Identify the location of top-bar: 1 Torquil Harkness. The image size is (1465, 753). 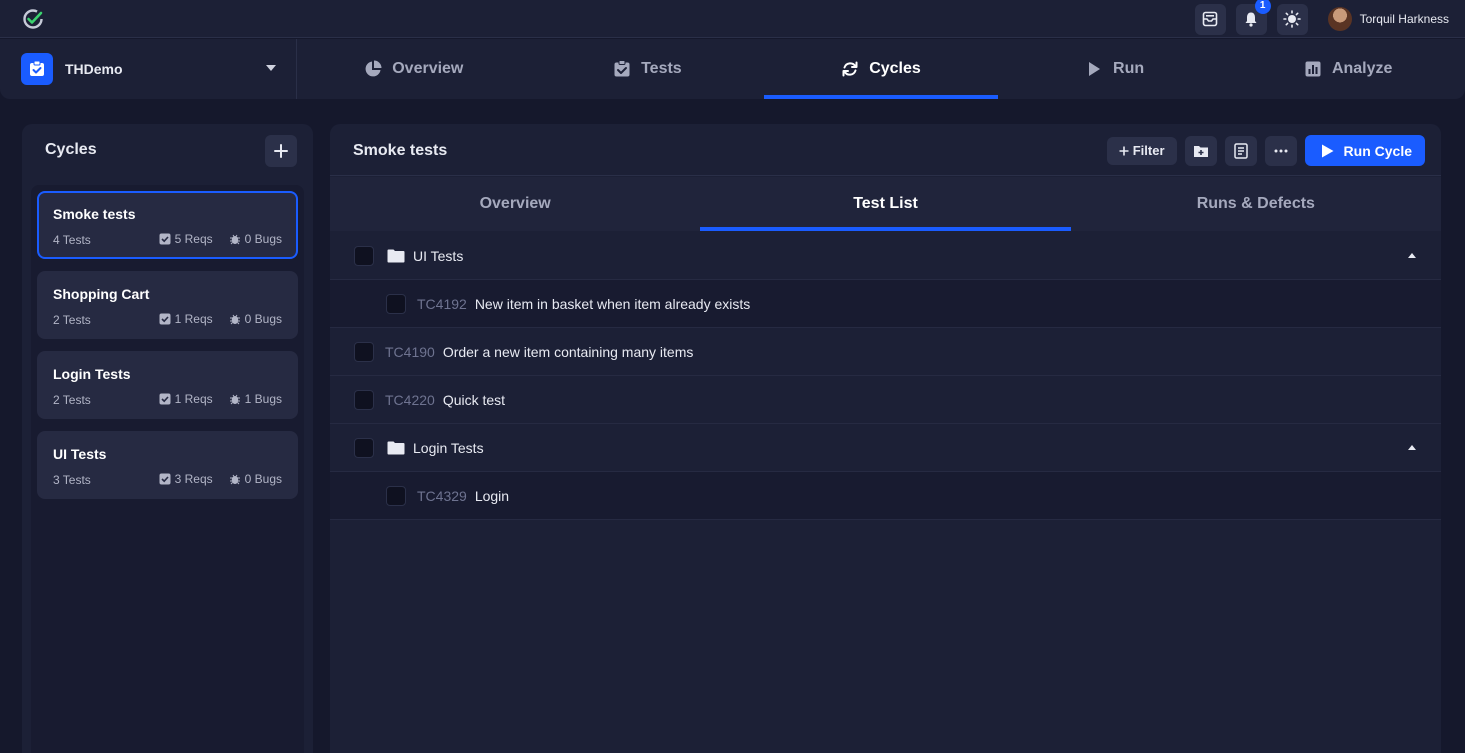
(732, 19).